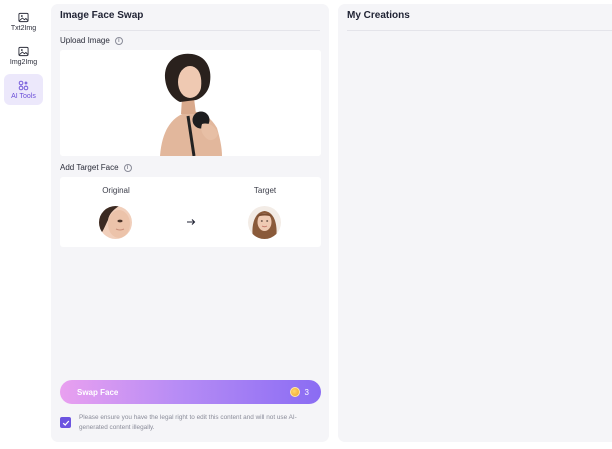 The height and width of the screenshot is (449, 612). What do you see at coordinates (23, 85) in the screenshot?
I see `tools-icon` at bounding box center [23, 85].